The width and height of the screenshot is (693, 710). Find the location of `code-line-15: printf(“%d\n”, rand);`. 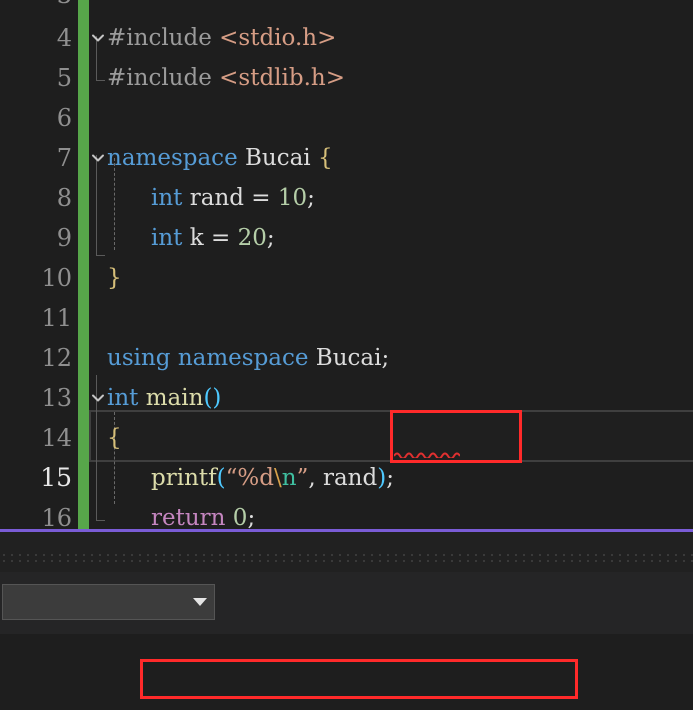

code-line-15: printf(“%d\n”, rand); is located at coordinates (272, 478).